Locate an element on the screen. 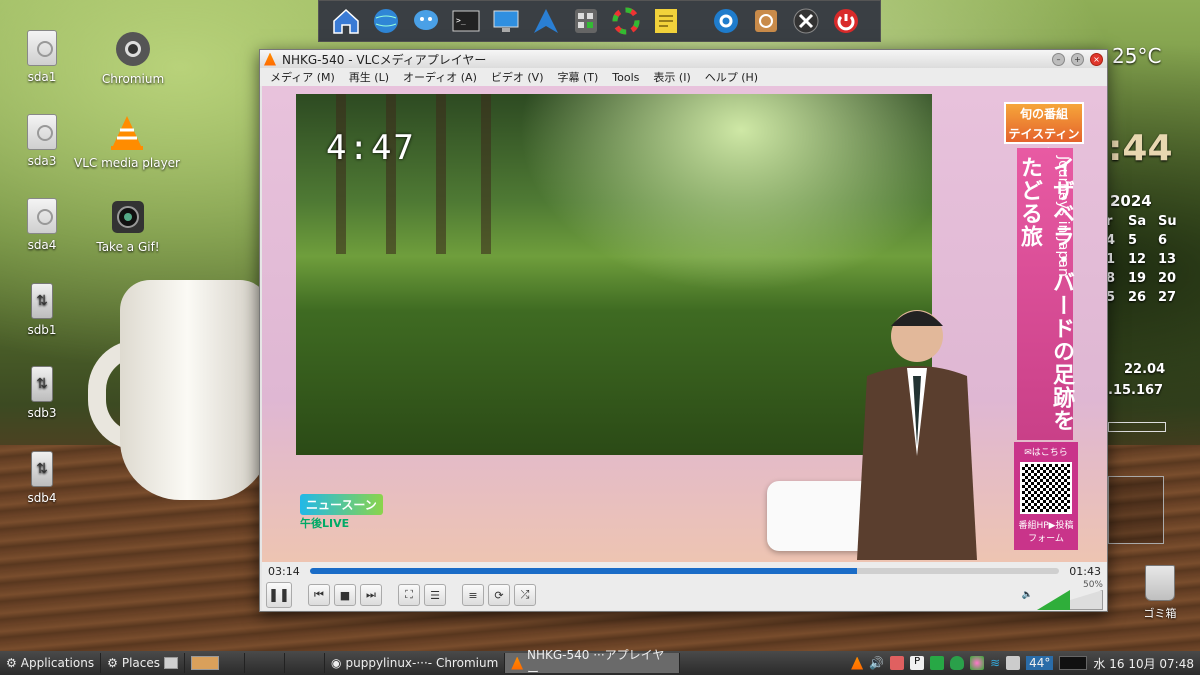 This screenshot has height=675, width=1200. program-tag: 旬の番組 テイスティング is located at coordinates (1044, 131).